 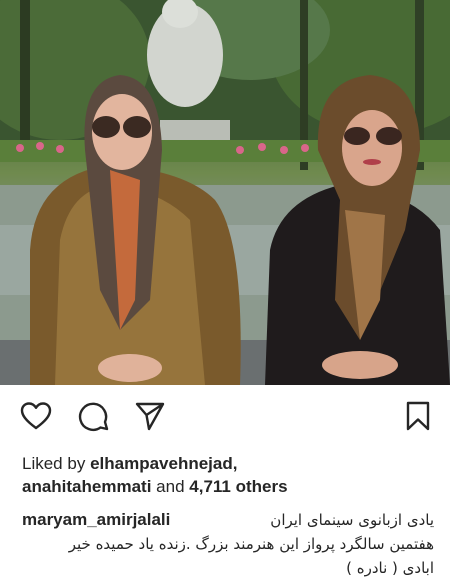 I want to click on second-user-link: anahitahemmati, so click(x=86, y=486).